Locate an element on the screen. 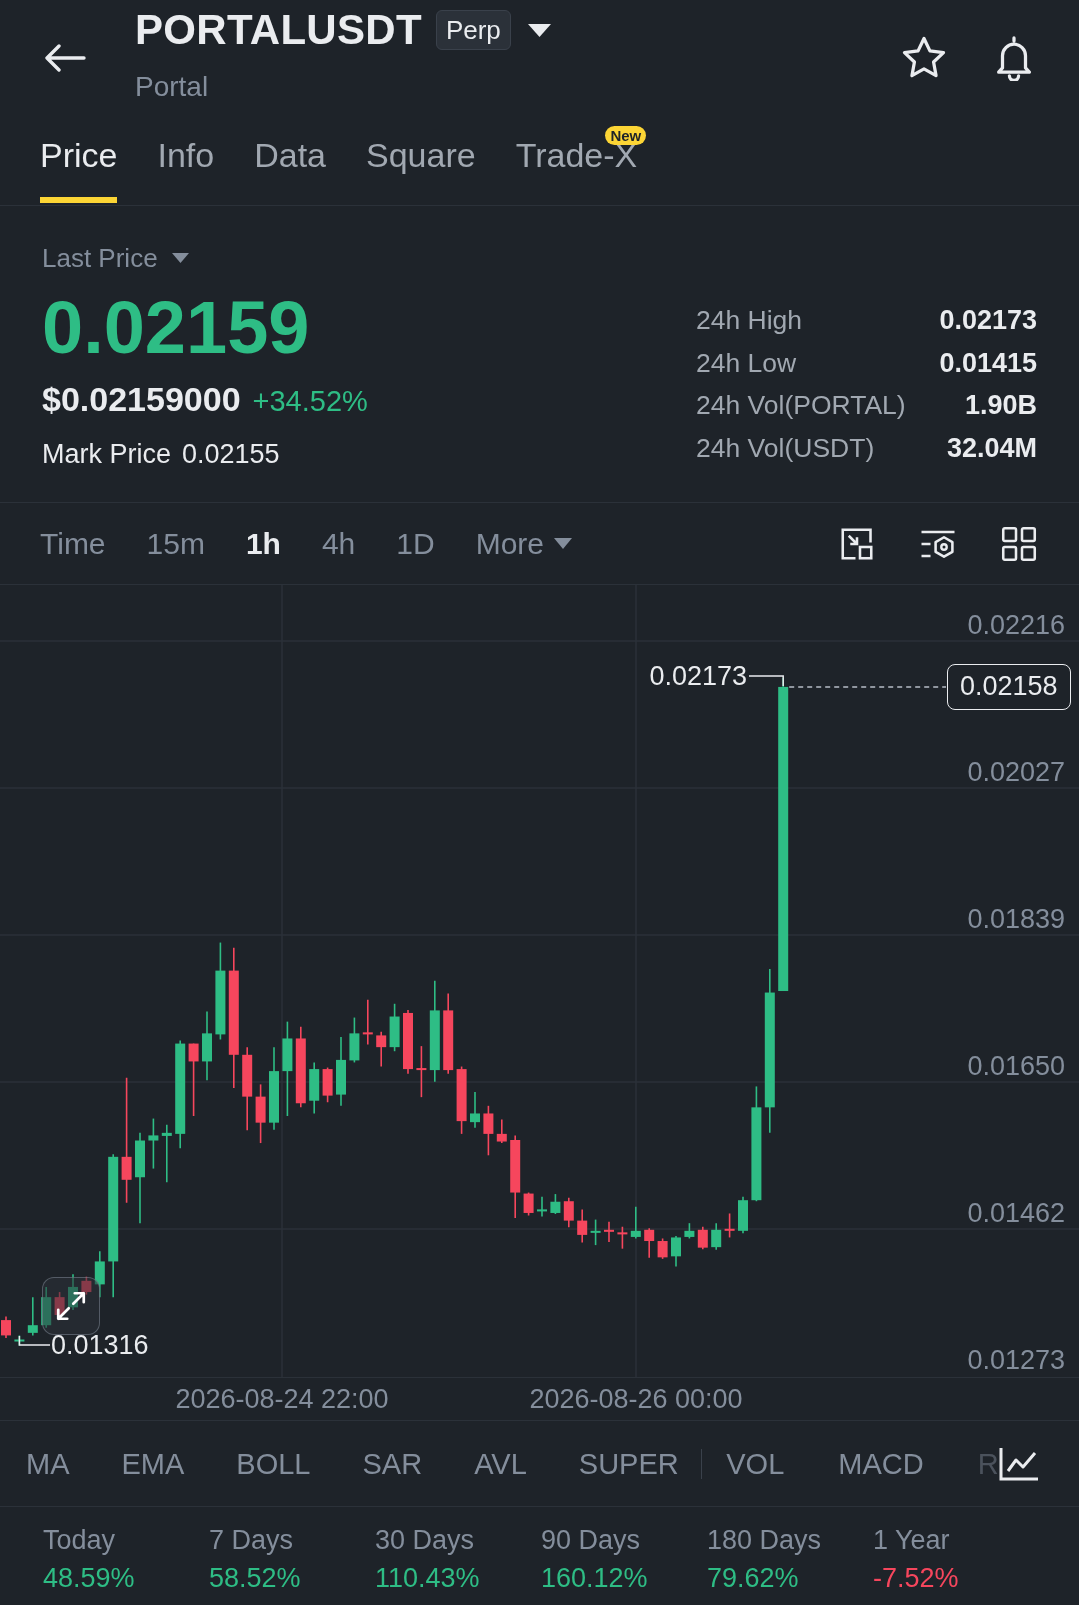  back-button is located at coordinates (65, 58).